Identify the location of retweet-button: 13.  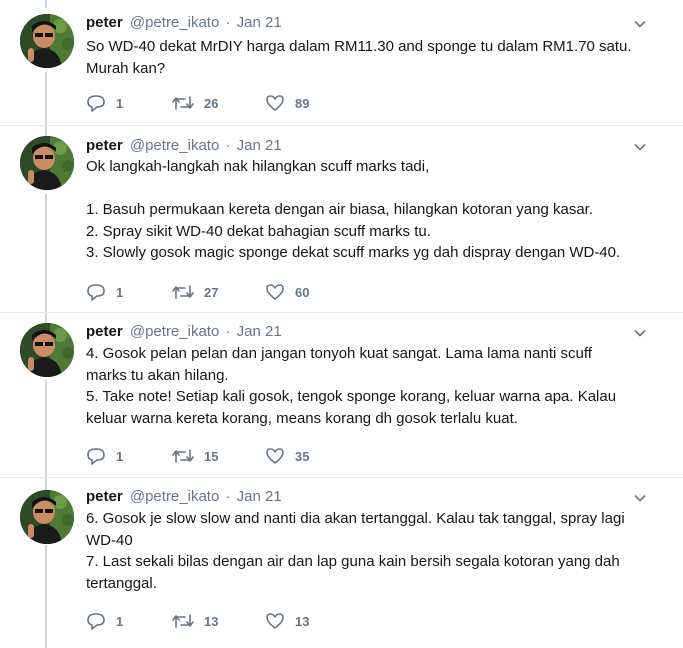
(218, 621).